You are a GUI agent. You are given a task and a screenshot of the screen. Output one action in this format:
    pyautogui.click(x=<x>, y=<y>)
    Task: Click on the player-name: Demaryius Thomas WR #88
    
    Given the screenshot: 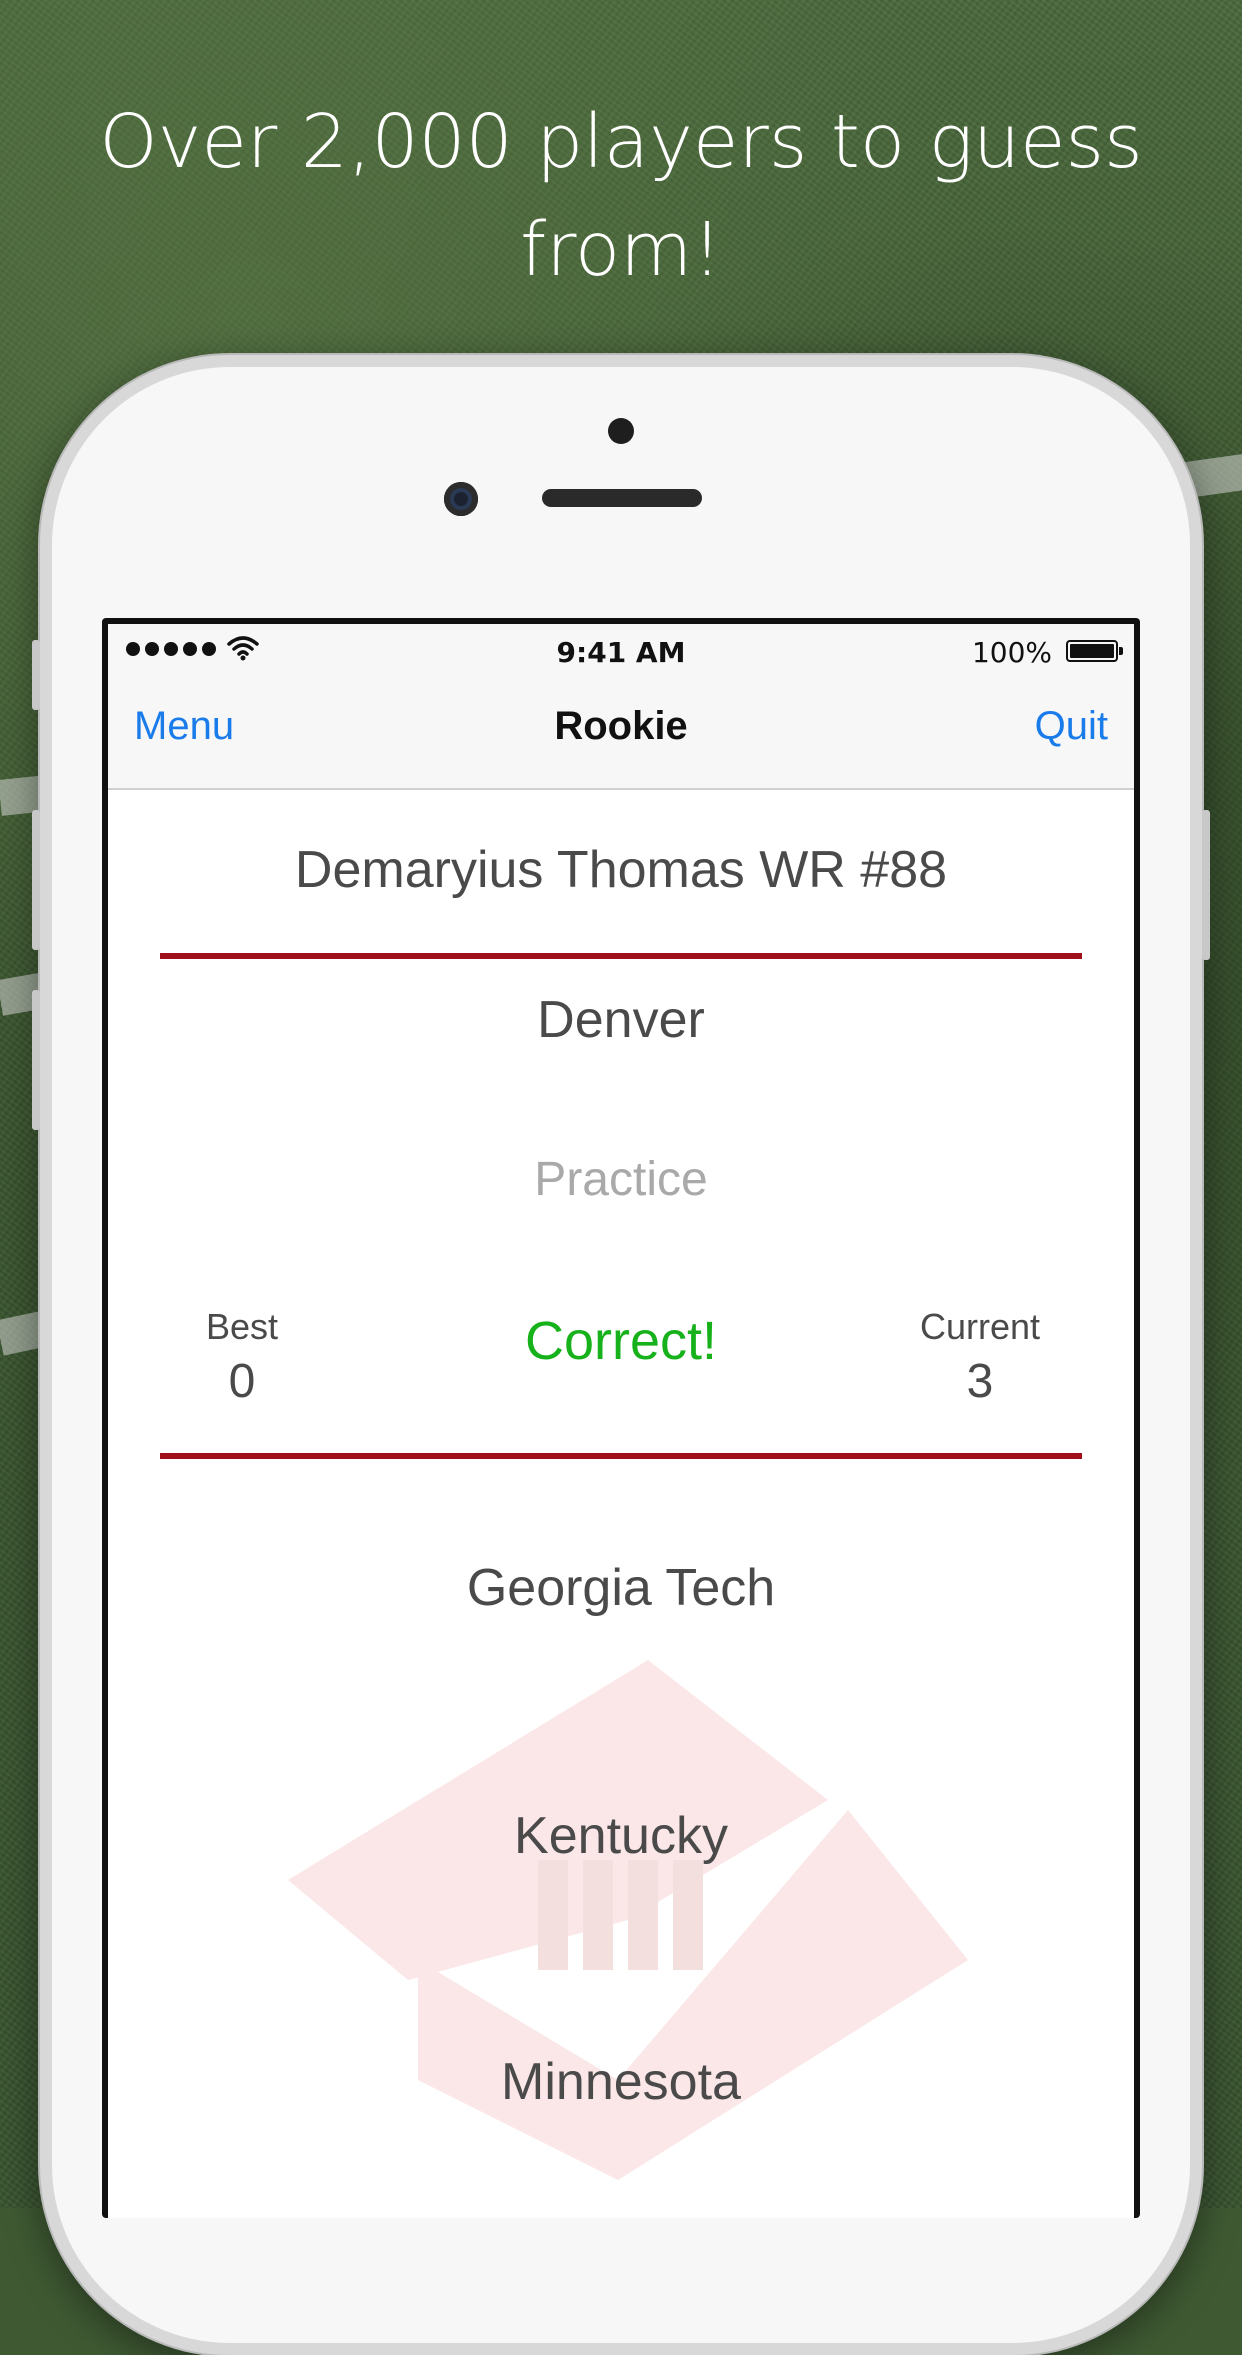 What is the action you would take?
    pyautogui.click(x=621, y=870)
    